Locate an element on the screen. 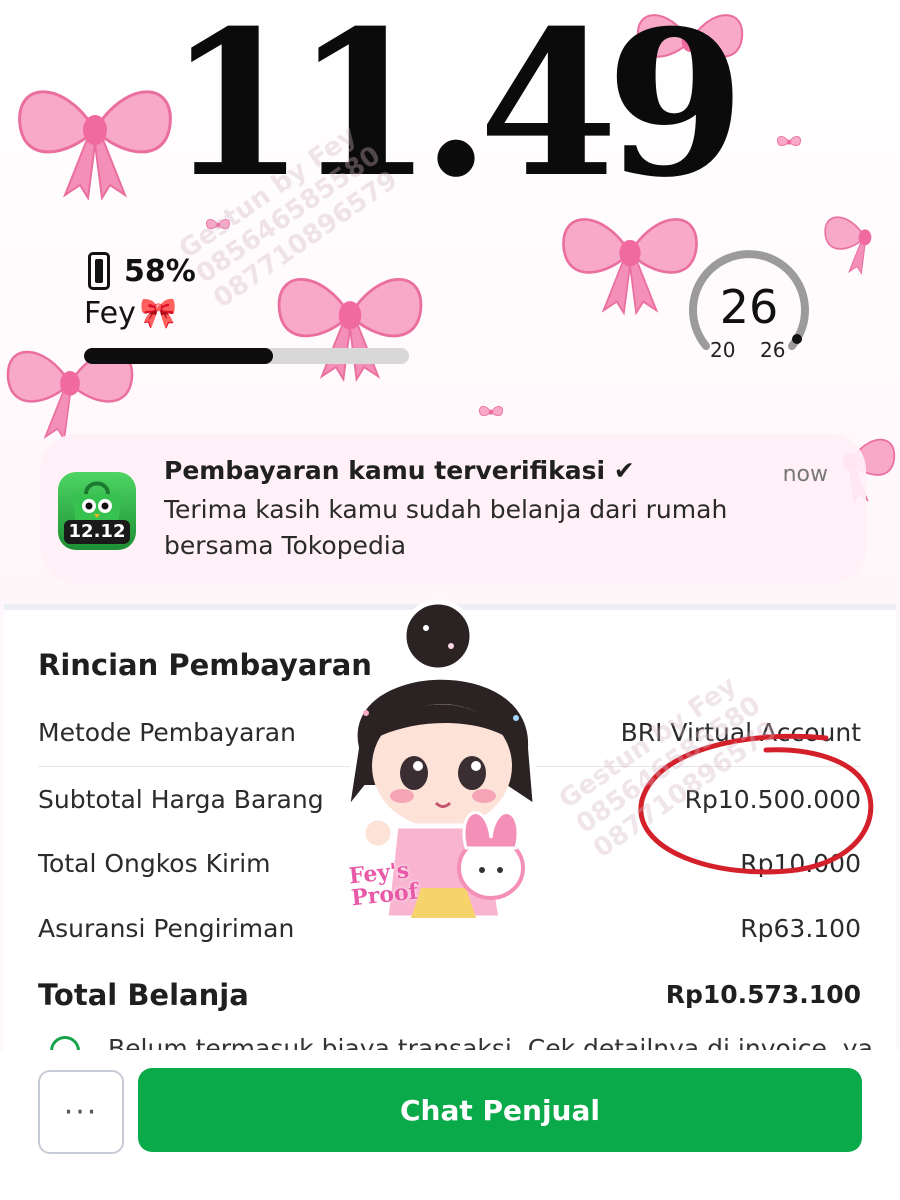  sticker-caption: Fey's Proof is located at coordinates (384, 884).